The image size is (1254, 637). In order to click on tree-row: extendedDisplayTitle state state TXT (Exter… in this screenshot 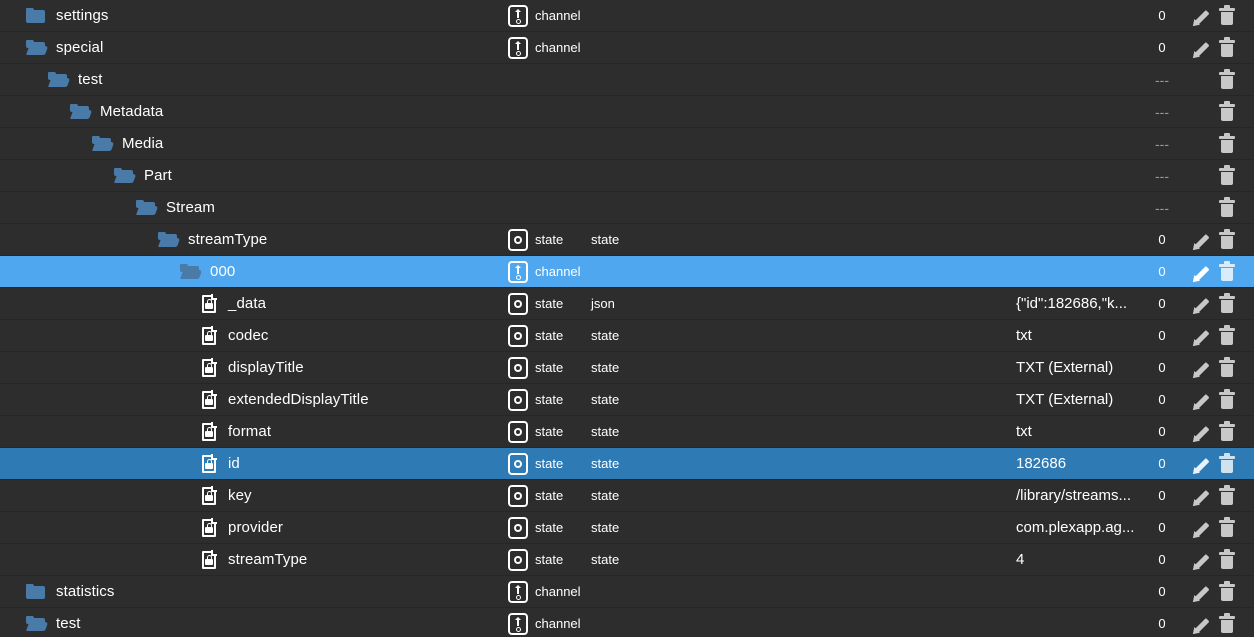, I will do `click(627, 400)`.